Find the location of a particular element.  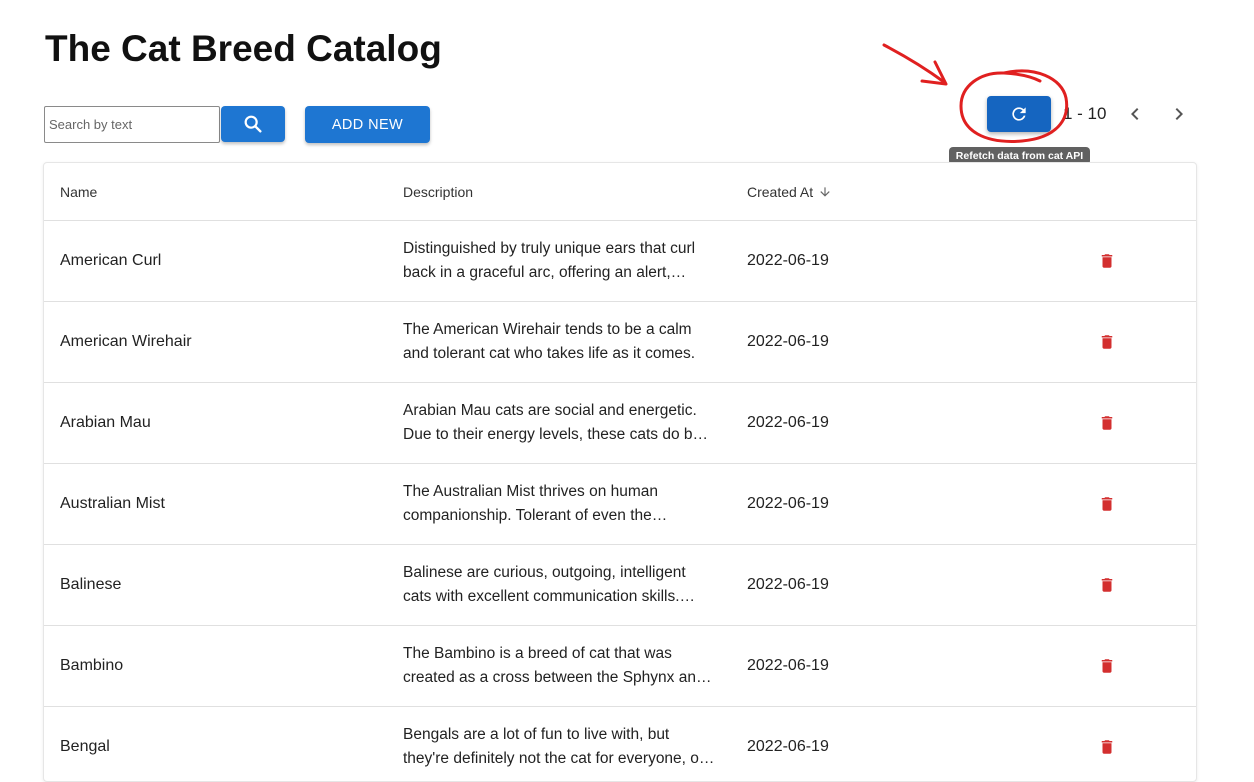

column-header-created-at: Created At is located at coordinates (789, 192).